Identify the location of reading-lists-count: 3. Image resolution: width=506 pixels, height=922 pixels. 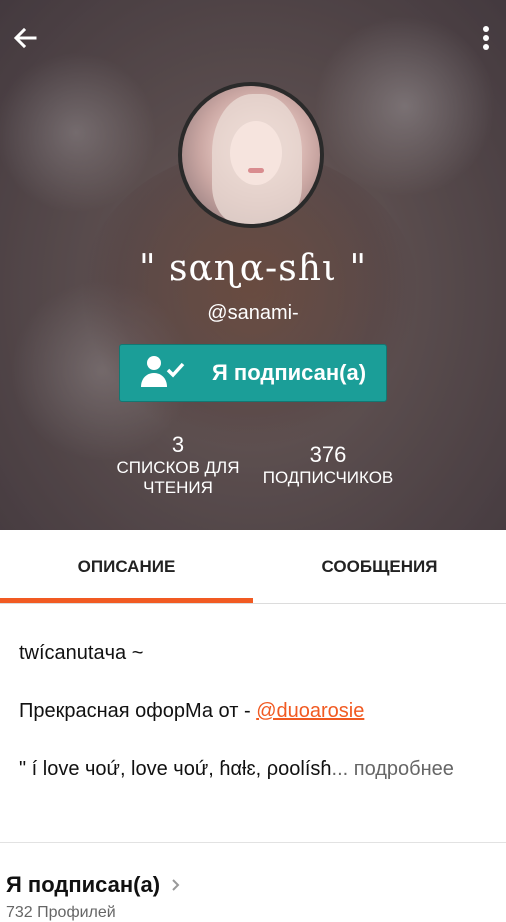
(178, 444).